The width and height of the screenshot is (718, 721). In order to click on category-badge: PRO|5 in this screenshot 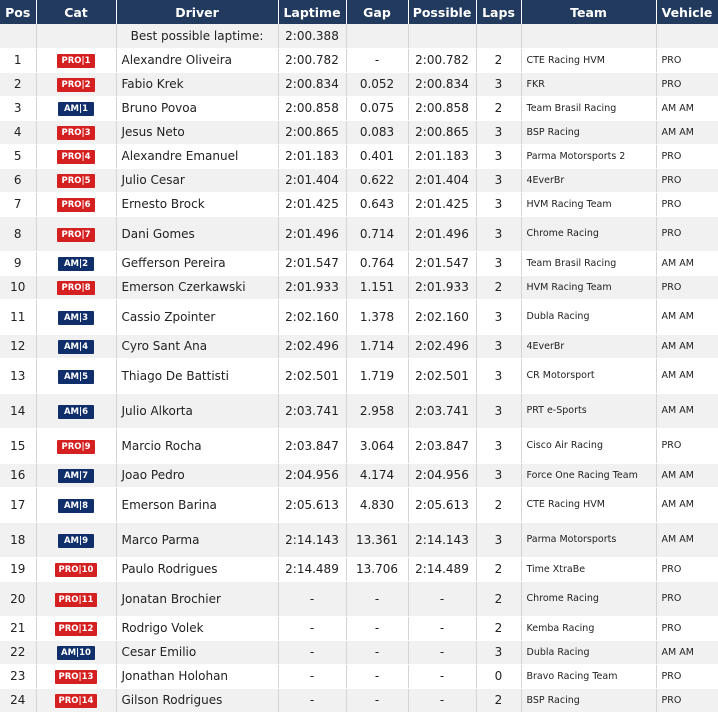, I will do `click(76, 181)`.